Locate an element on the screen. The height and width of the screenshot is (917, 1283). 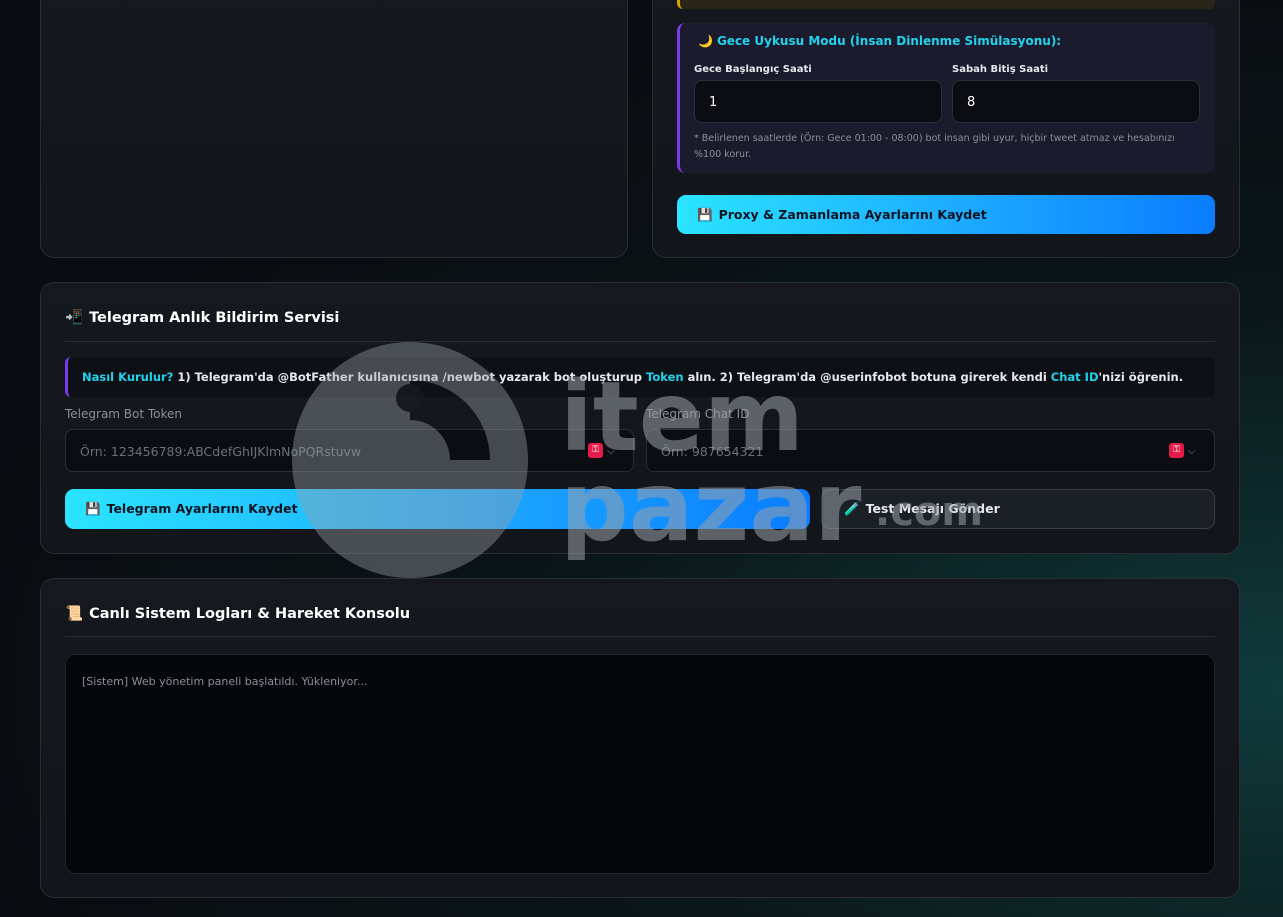
sleep-start-input: 1 is located at coordinates (818, 101).